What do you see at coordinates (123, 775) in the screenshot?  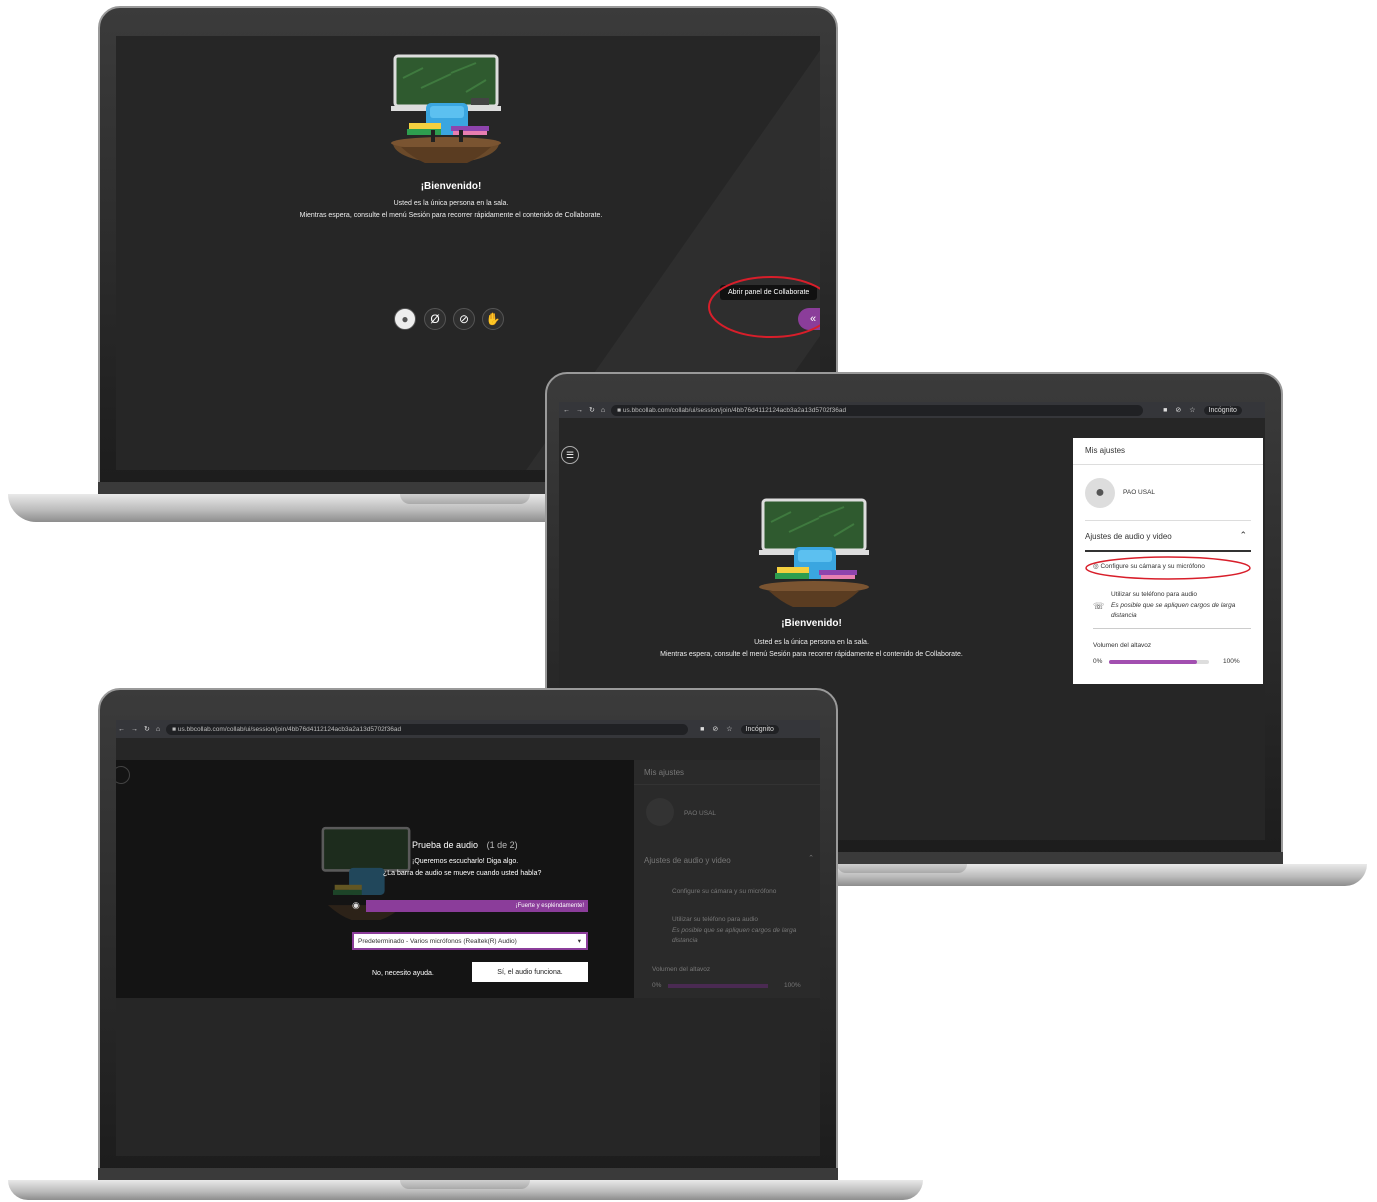 I see `session-menu-button` at bounding box center [123, 775].